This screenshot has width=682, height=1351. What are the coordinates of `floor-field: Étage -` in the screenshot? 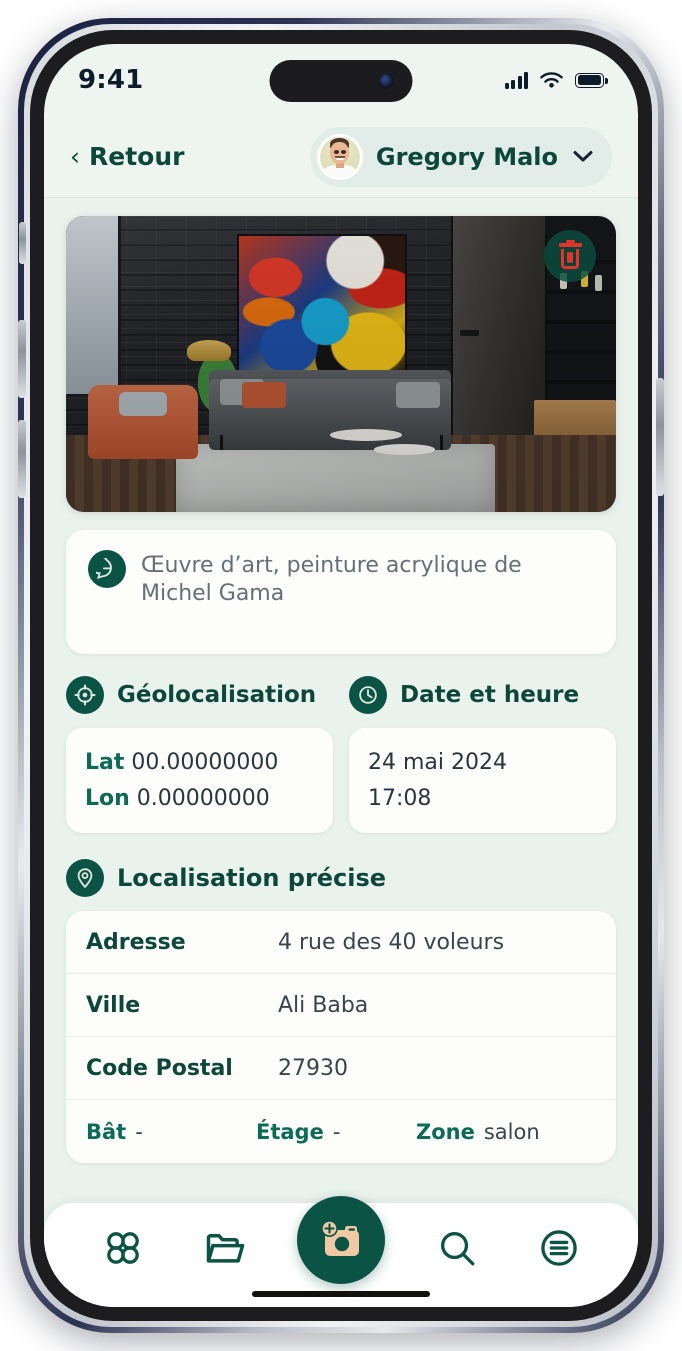 It's located at (336, 1132).